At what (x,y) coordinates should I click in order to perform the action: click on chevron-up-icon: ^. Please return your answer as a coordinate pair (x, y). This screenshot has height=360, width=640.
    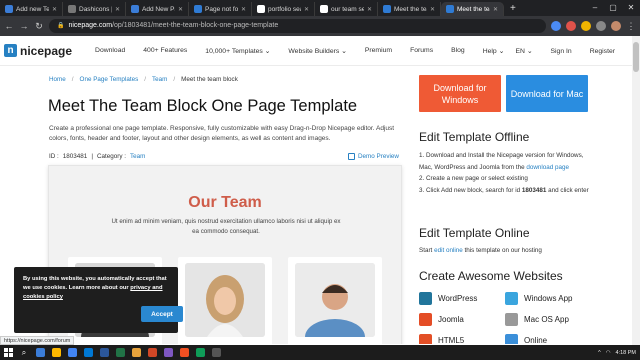
    Looking at the image, I should click on (599, 353).